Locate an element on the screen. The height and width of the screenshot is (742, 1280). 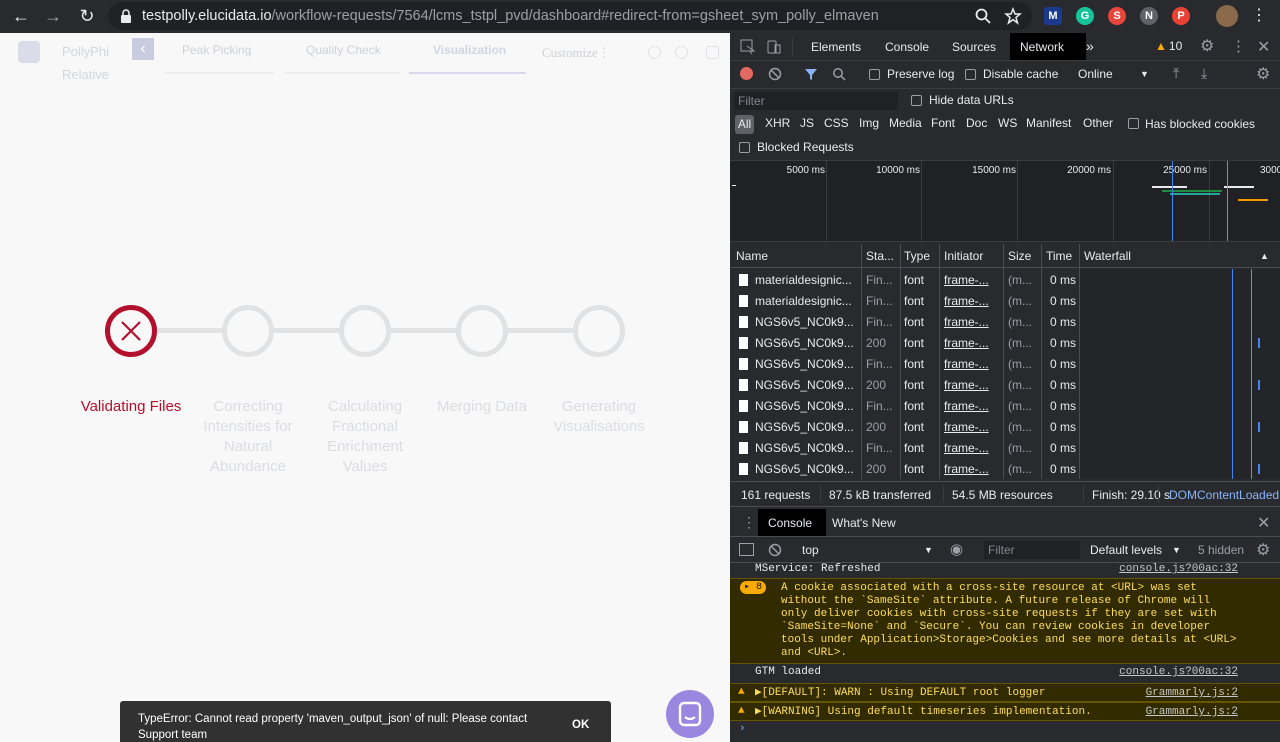
drawer-tab-console: Console is located at coordinates (792, 522).